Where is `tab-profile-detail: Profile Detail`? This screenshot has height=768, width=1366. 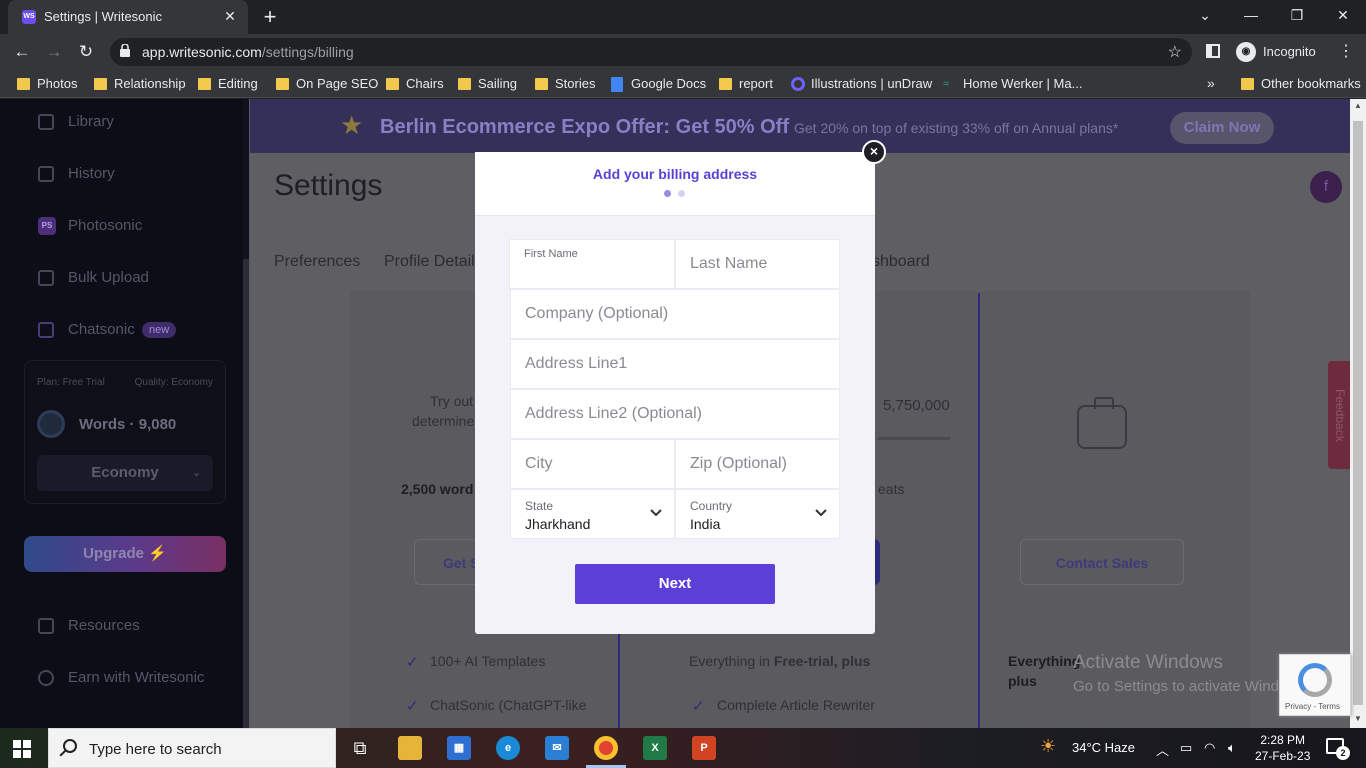
tab-profile-detail: Profile Detail is located at coordinates (429, 262).